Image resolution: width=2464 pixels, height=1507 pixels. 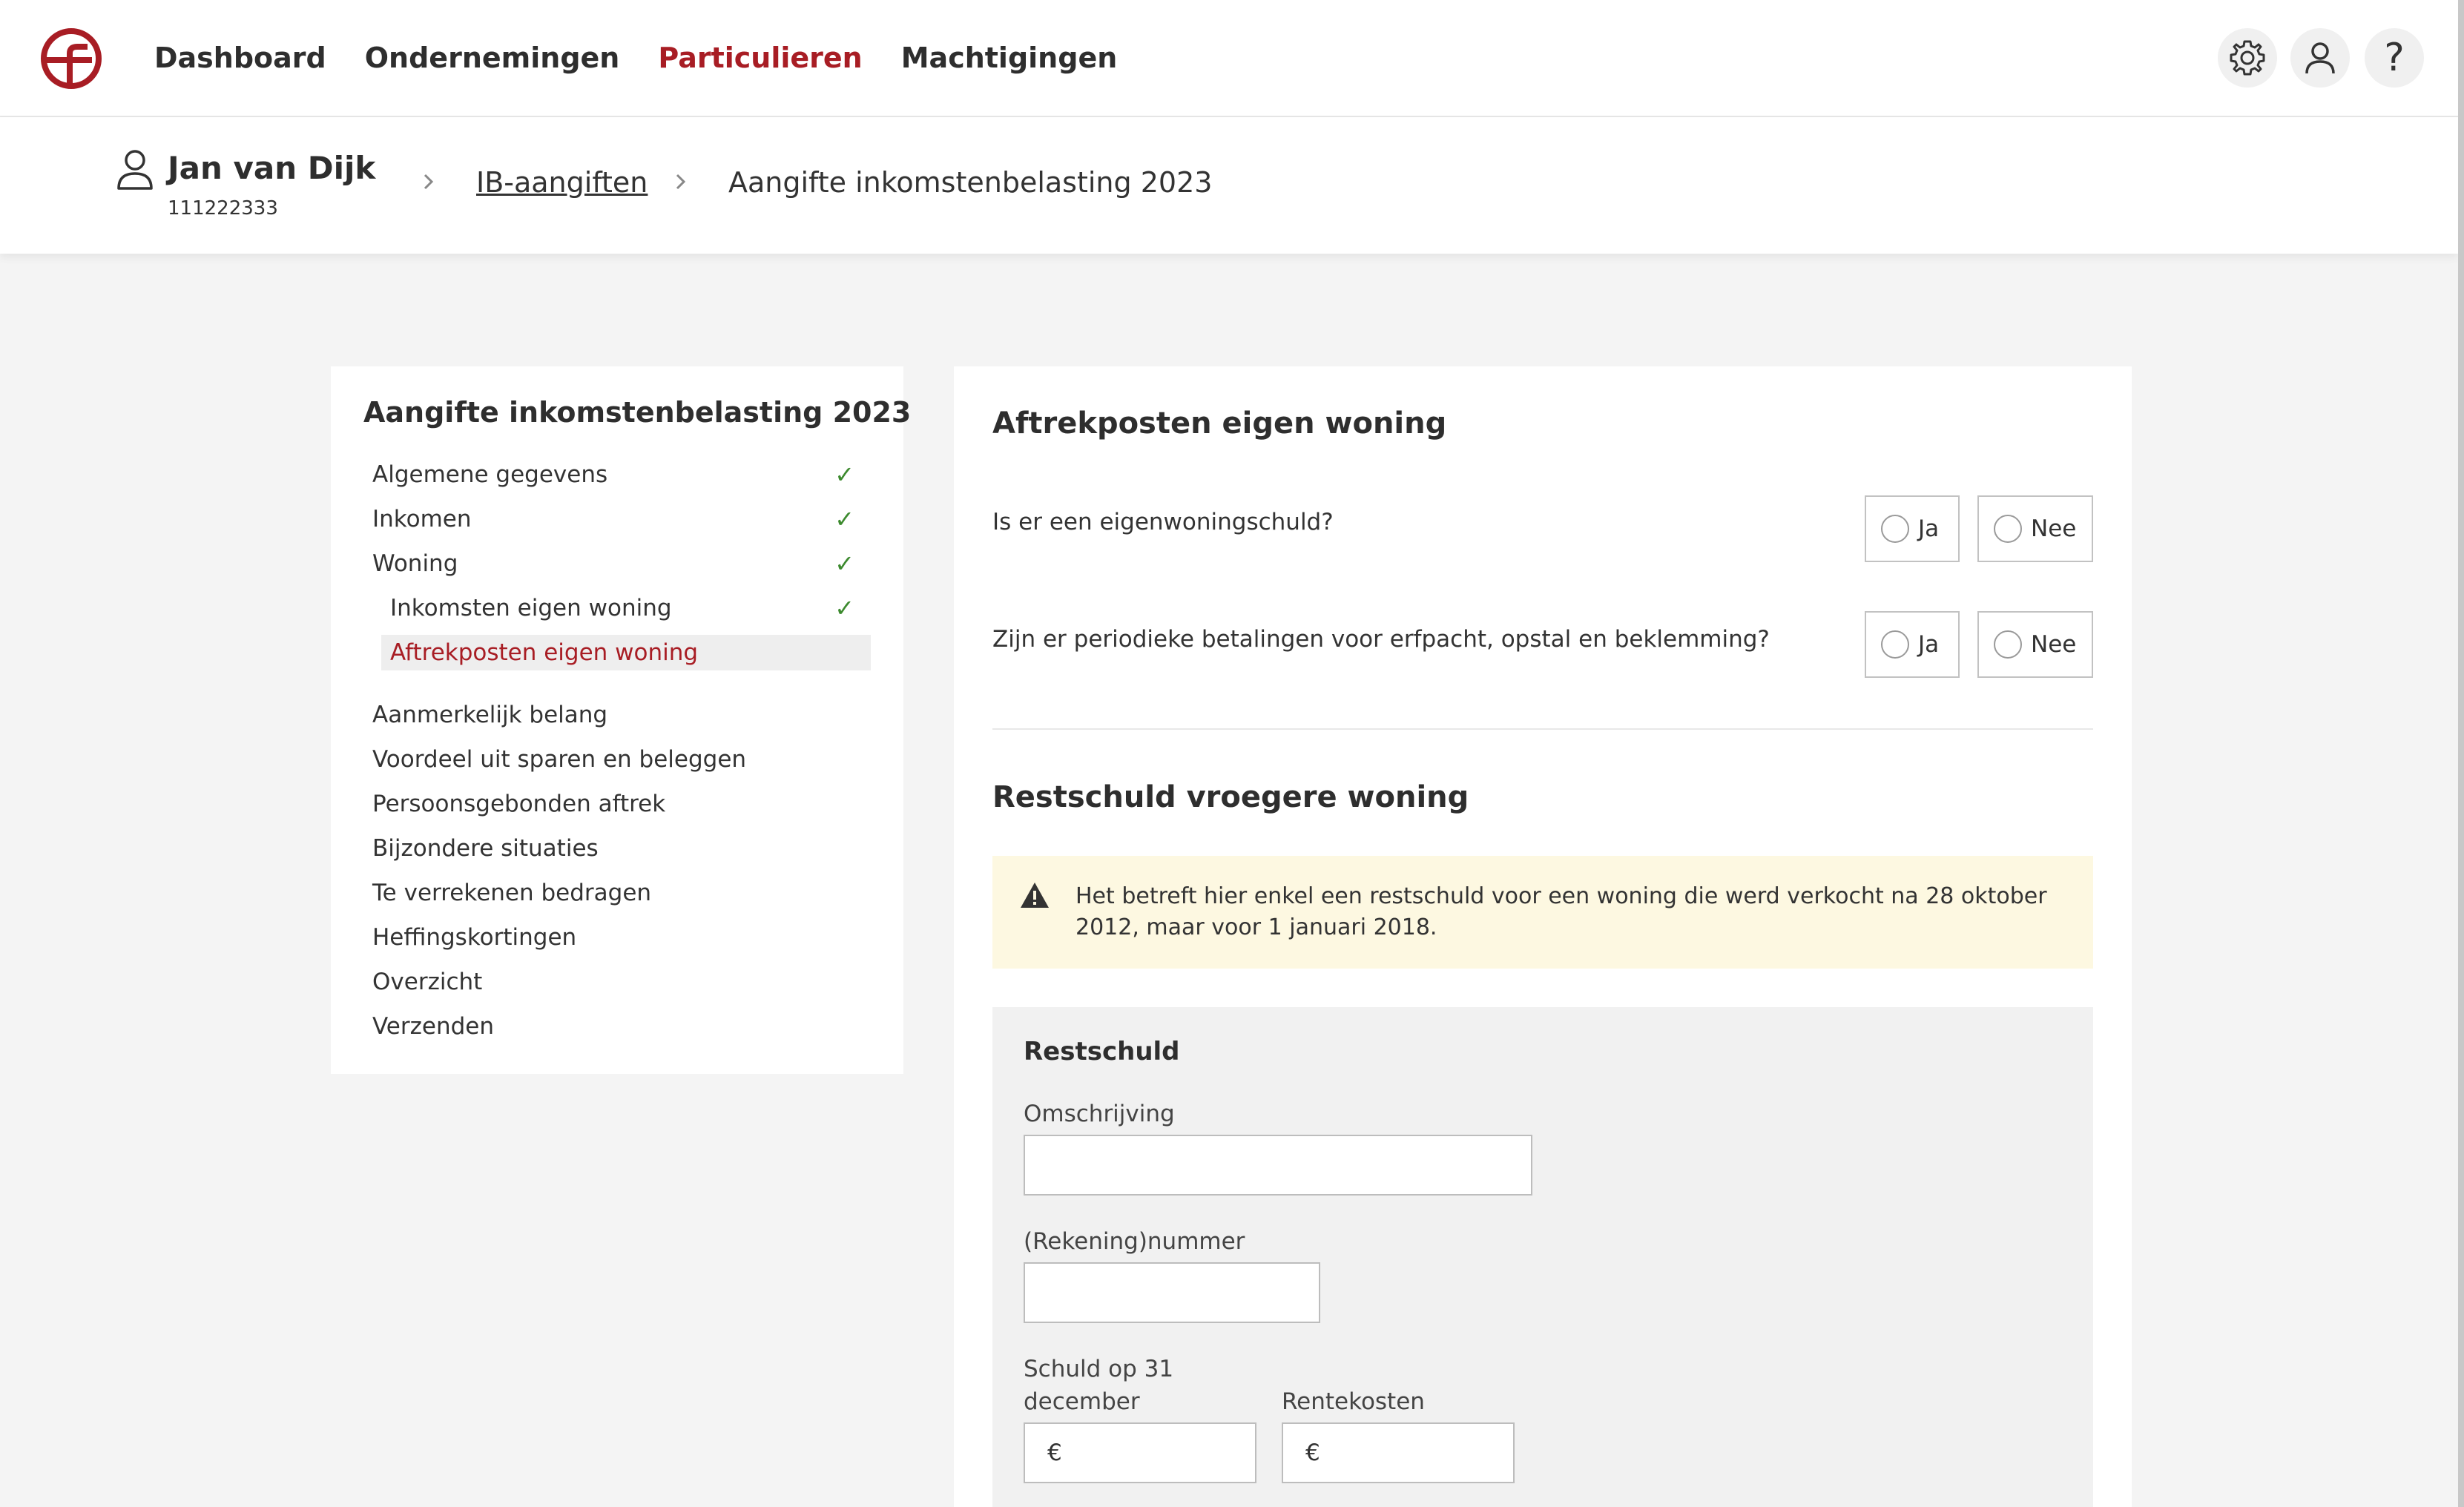 What do you see at coordinates (638, 413) in the screenshot?
I see `sidebar-title: Aangifte inkomstenbelasting 2023` at bounding box center [638, 413].